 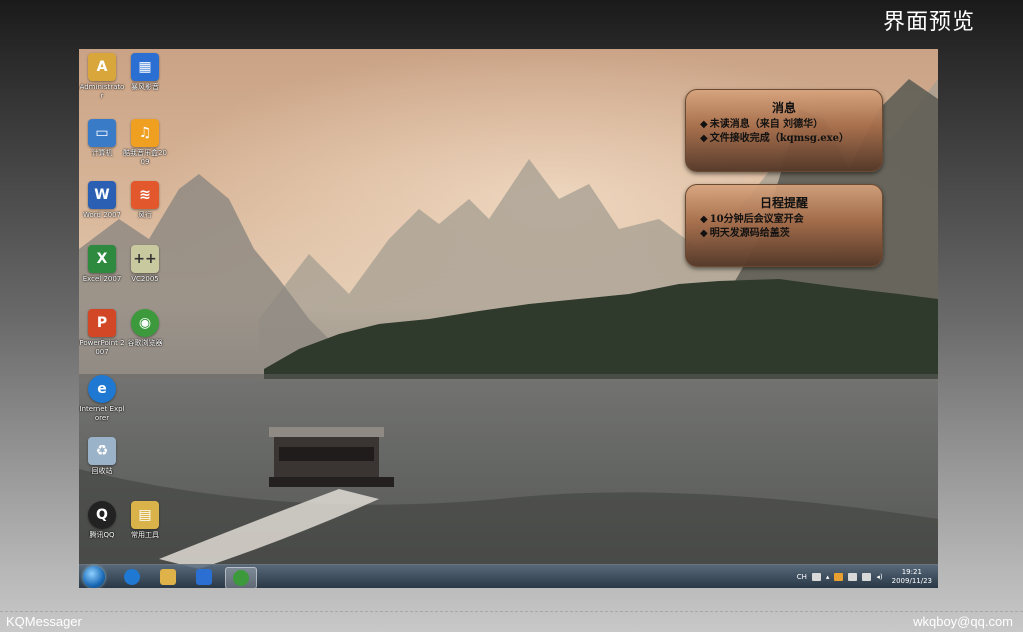 What do you see at coordinates (791, 220) in the screenshot?
I see `reminder-line: ◆ 10分钟后会议室开会` at bounding box center [791, 220].